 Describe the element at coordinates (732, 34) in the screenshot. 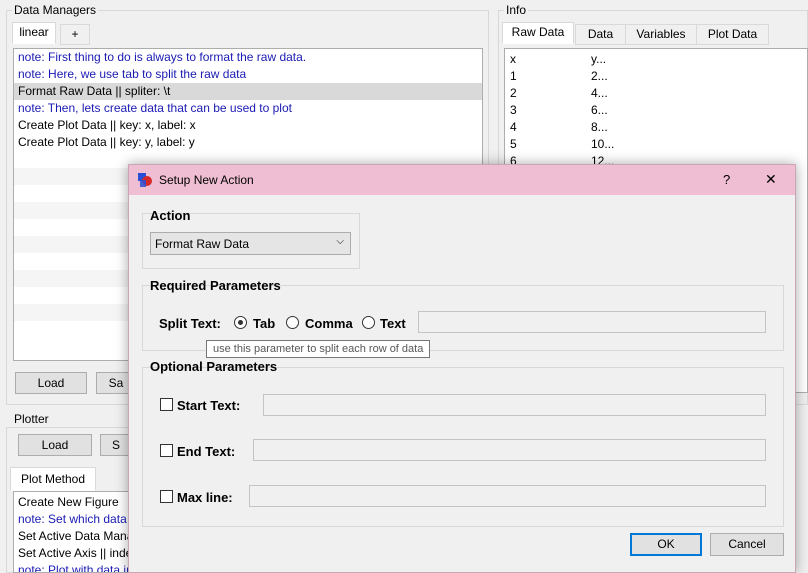

I see `tab-plot-data: Plot Data` at that location.